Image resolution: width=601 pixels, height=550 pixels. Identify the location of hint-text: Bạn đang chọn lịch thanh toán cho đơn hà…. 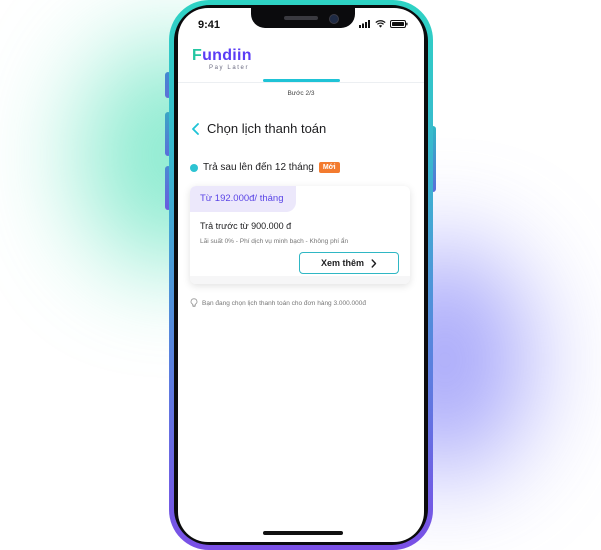
(284, 303).